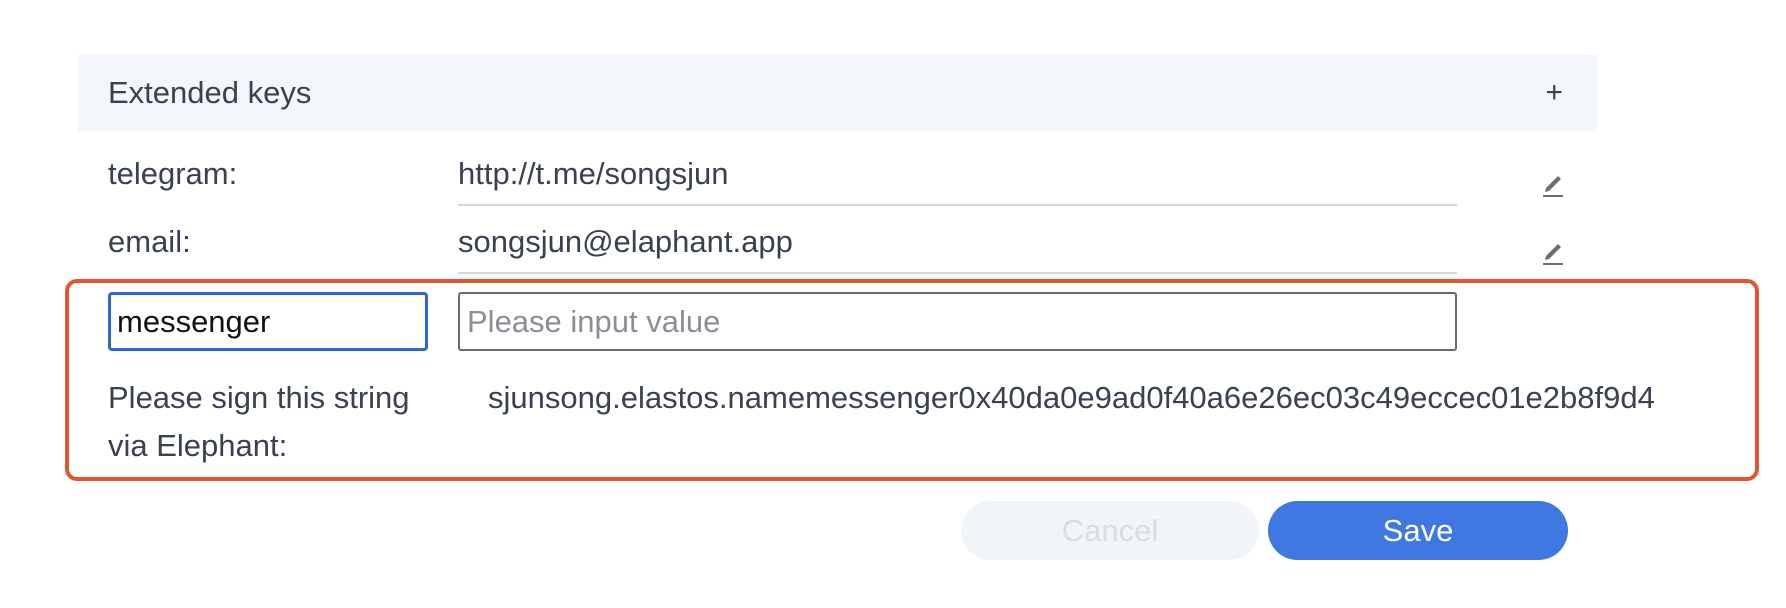  I want to click on value-email: songsjun@elaphant.app, so click(957, 249).